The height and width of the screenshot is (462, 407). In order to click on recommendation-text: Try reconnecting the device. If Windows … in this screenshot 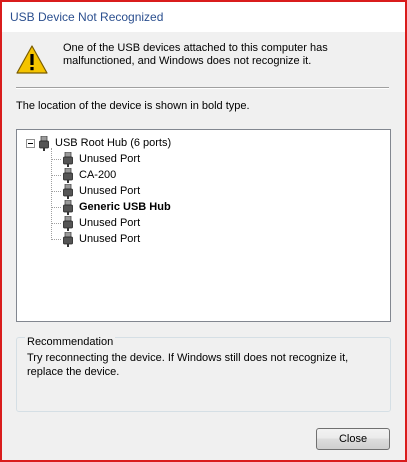, I will do `click(188, 365)`.